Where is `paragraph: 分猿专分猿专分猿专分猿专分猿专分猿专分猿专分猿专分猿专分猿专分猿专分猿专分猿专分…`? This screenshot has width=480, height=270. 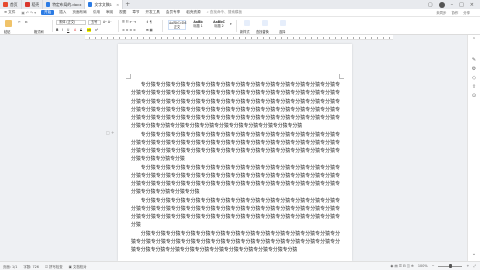 paragraph: 分猿专分猿专分猿专分猿专分猿专分猿专分猿专分猿专分猿专分猿专分猿专分猿专分猿专分… is located at coordinates (235, 242).